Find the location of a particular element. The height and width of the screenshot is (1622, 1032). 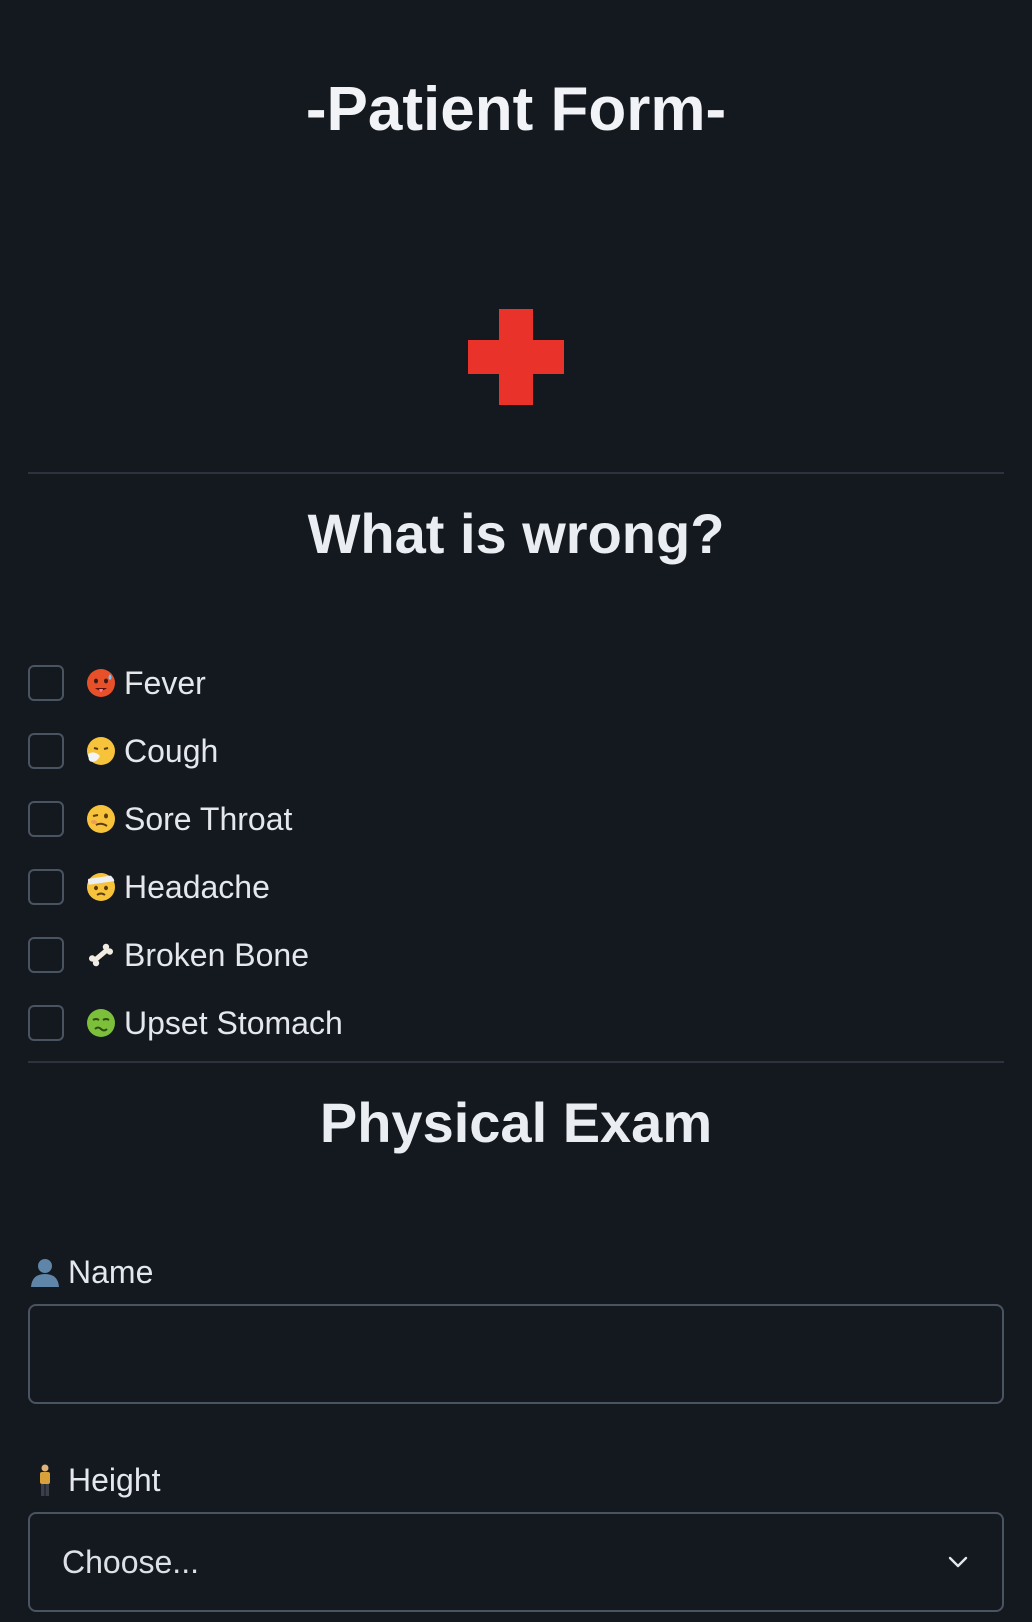

bandaged-head-face-icon is located at coordinates (101, 887).